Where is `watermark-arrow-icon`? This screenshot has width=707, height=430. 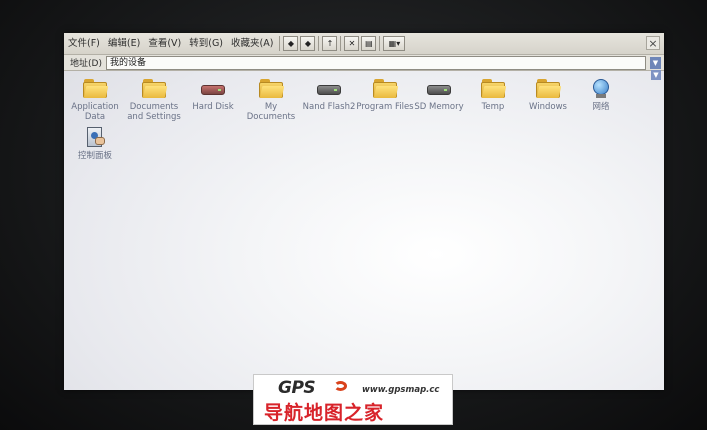
watermark-arrow-icon is located at coordinates (340, 386).